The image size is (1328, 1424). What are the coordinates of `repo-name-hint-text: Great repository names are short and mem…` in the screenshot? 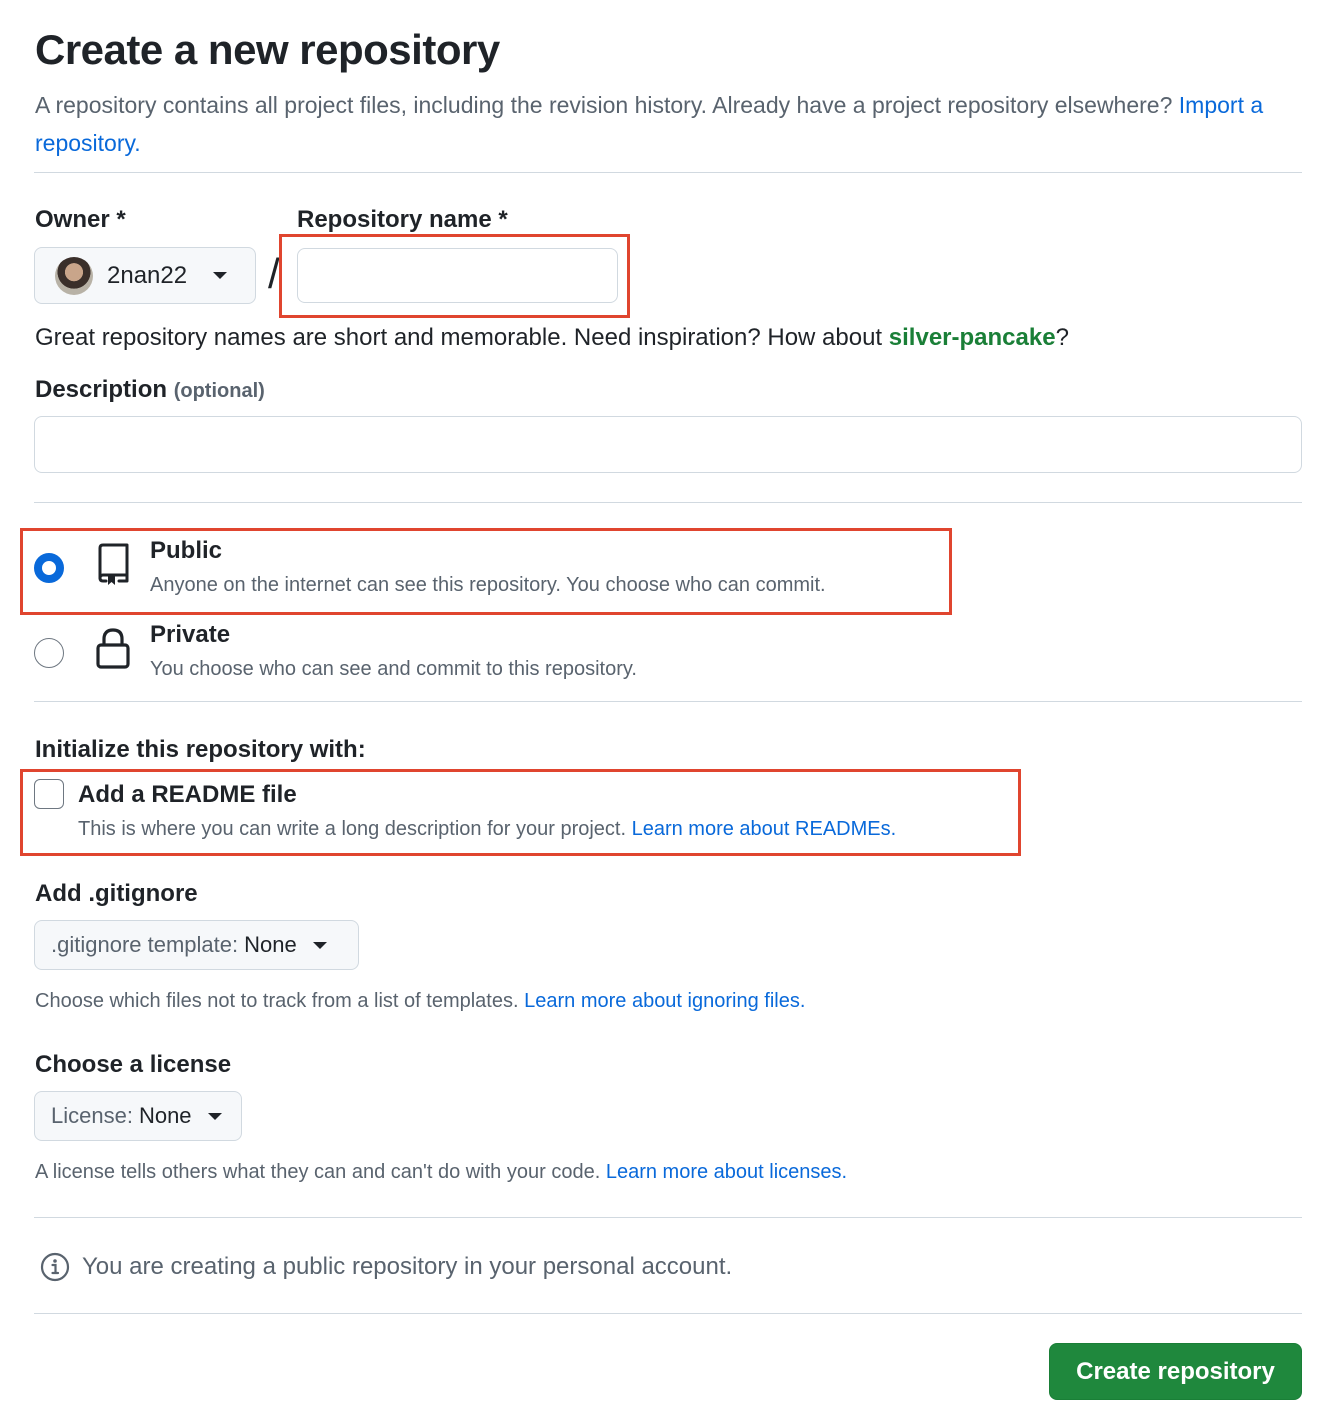 It's located at (462, 337).